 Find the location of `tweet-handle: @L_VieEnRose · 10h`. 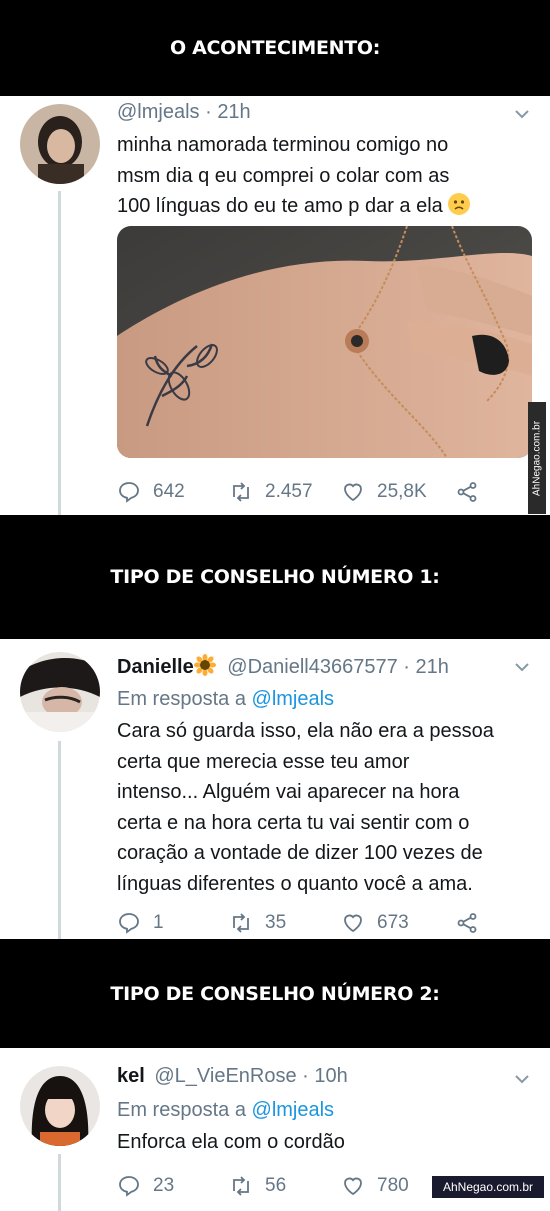

tweet-handle: @L_VieEnRose · 10h is located at coordinates (250, 1076).